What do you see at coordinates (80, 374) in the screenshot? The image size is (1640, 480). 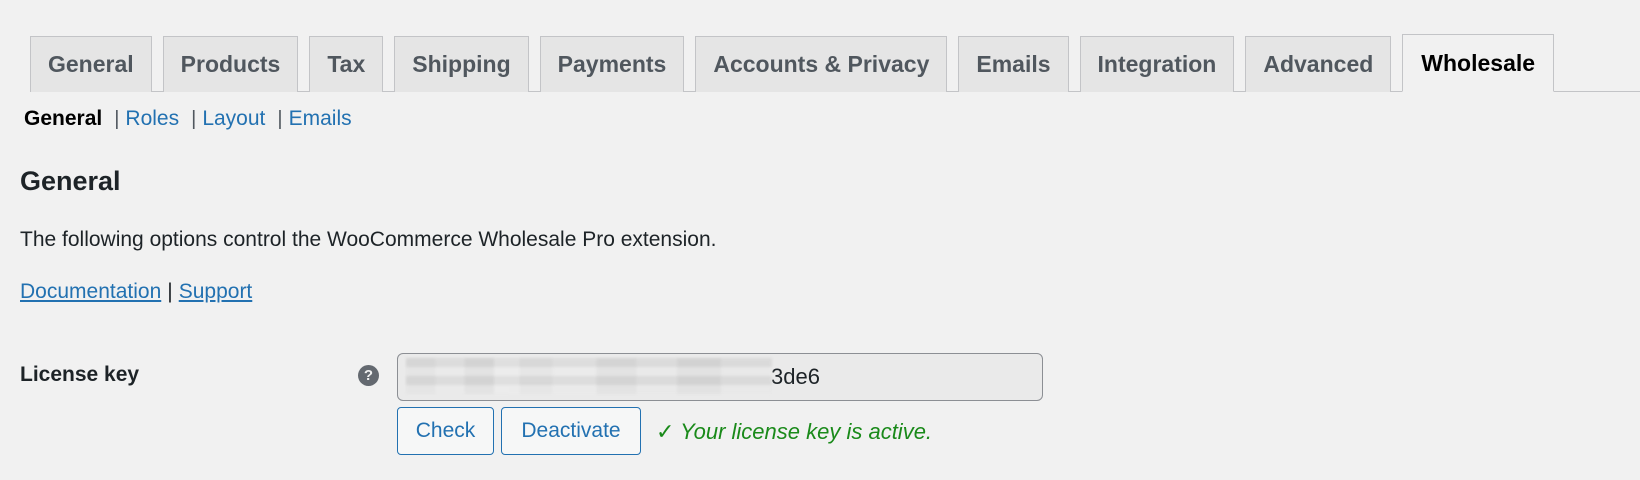 I see `license-key-label: License key` at bounding box center [80, 374].